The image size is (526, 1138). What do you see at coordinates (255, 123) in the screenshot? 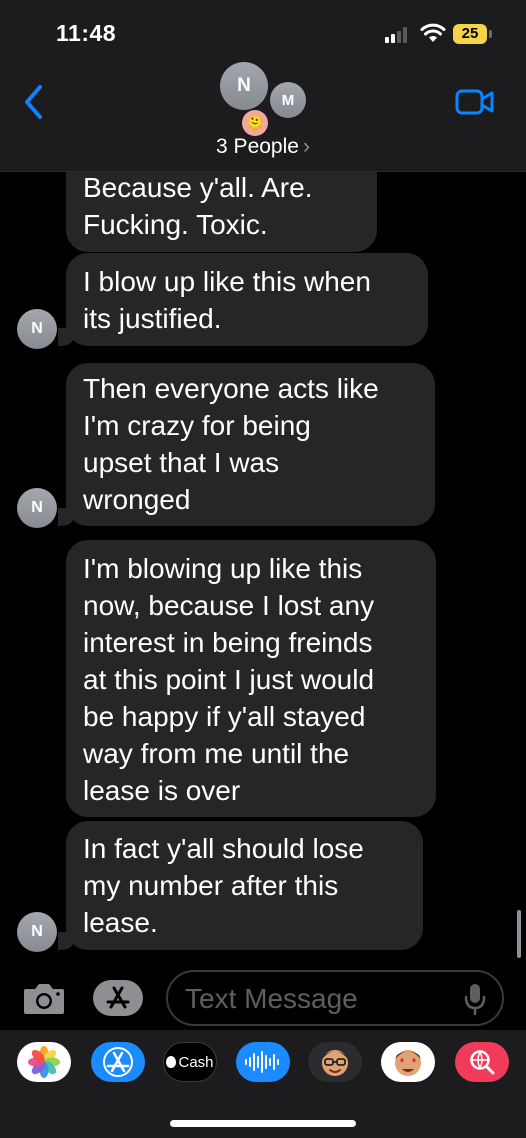
I see `avatar-emoji: 🫠` at bounding box center [255, 123].